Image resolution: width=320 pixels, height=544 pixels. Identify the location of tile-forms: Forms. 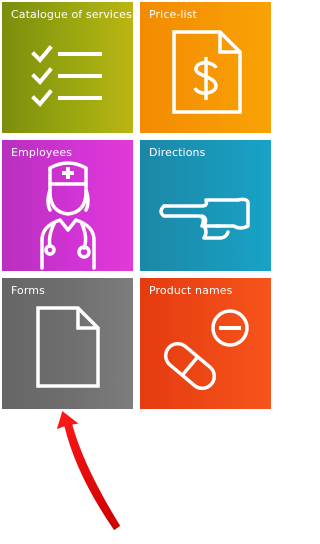
(67, 343).